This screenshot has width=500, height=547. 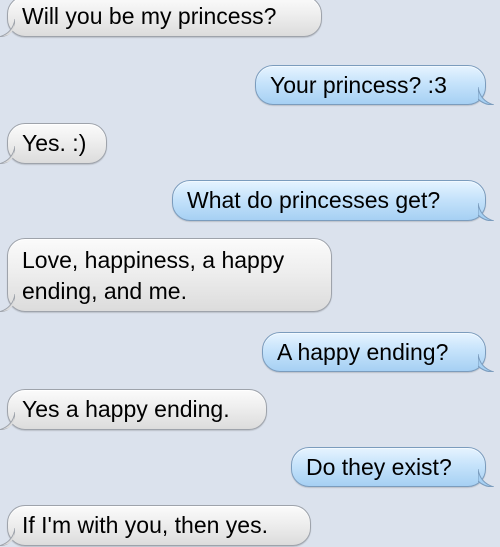 What do you see at coordinates (126, 409) in the screenshot?
I see `message-text: Yes a happy ending.` at bounding box center [126, 409].